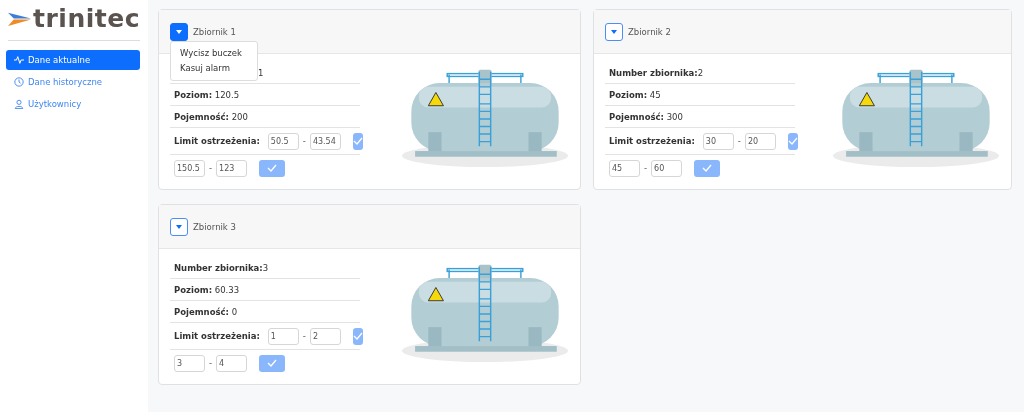 This screenshot has height=412, width=1024. Describe the element at coordinates (635, 94) in the screenshot. I see `info-text: Poziom: 45` at that location.